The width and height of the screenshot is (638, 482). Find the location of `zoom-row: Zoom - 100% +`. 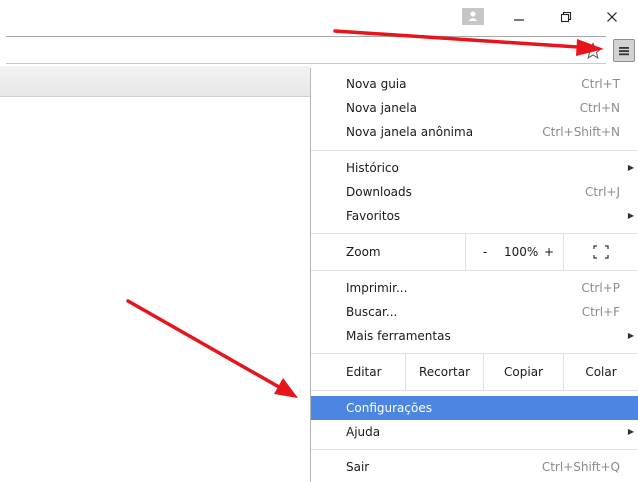

zoom-row: Zoom - 100% + is located at coordinates (474, 252).